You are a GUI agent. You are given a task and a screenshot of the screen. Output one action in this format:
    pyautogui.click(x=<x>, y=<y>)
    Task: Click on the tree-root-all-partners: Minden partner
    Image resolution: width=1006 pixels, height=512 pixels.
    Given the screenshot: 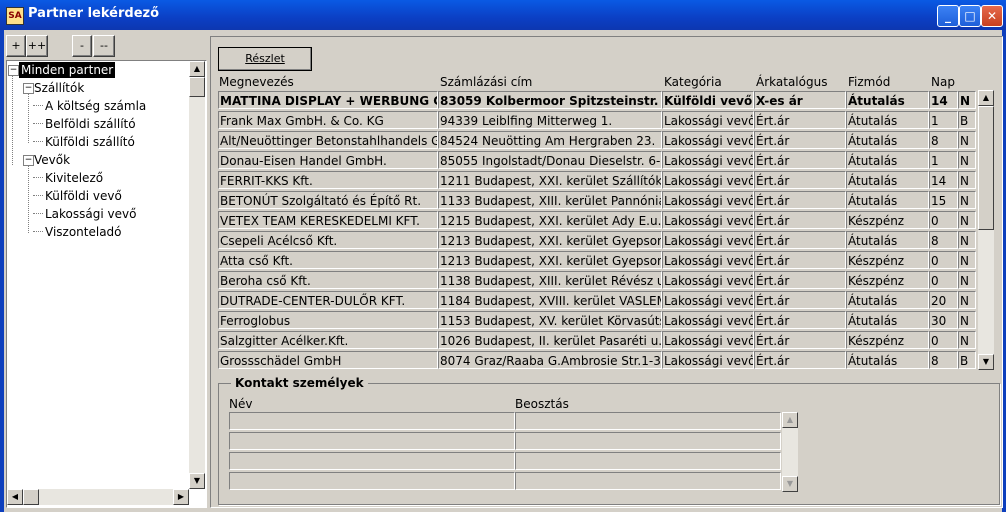 What is the action you would take?
    pyautogui.click(x=67, y=70)
    